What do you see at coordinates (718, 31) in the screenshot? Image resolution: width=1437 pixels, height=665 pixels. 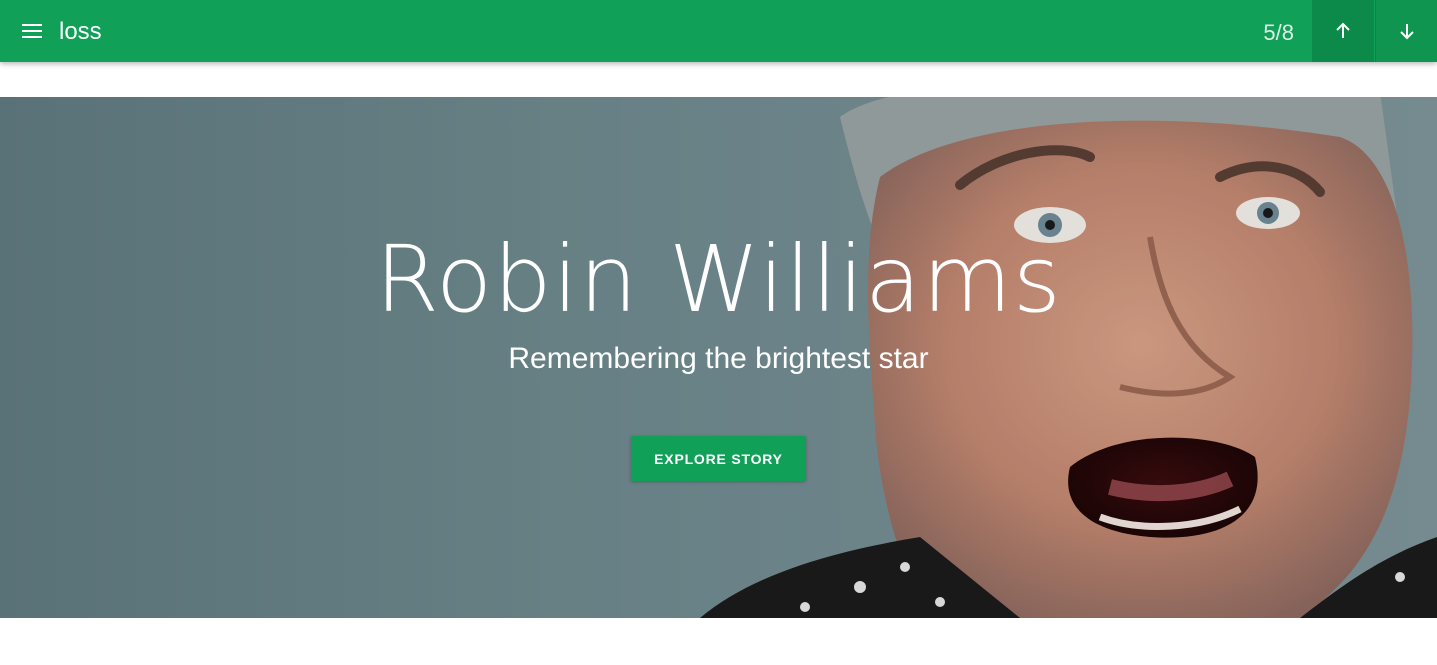 I see `app-bar: loss 5/8` at bounding box center [718, 31].